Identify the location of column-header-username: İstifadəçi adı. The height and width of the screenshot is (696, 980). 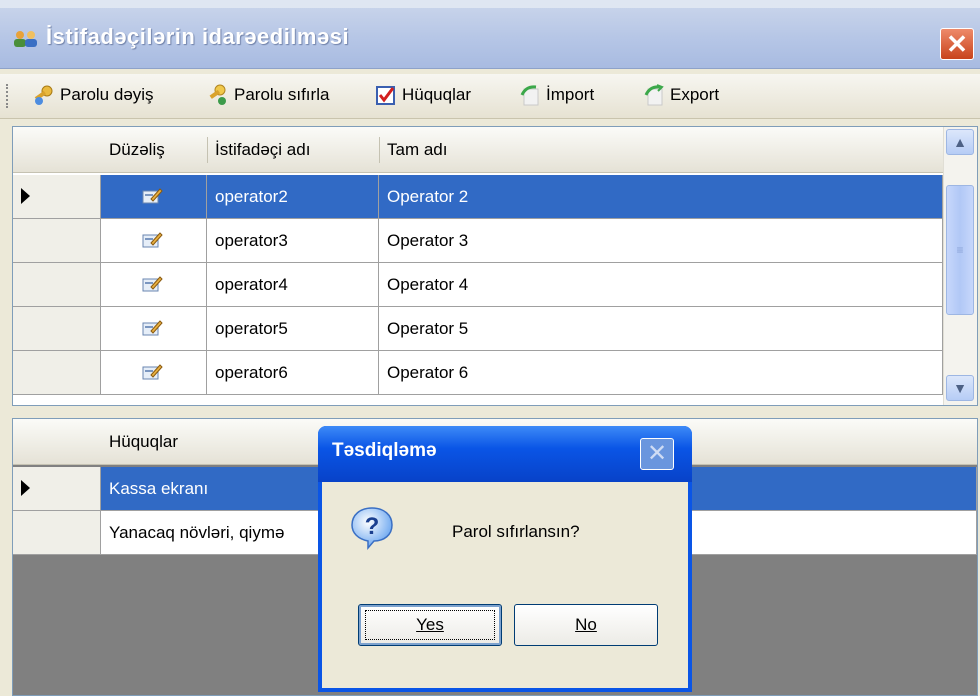
(293, 149).